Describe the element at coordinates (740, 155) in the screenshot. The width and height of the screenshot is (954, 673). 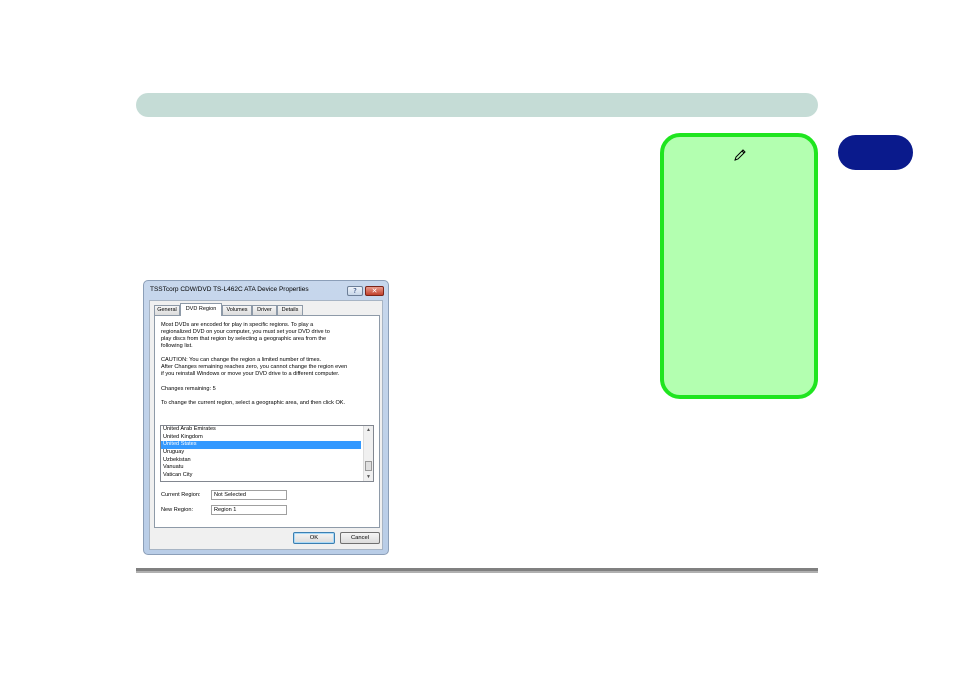
I see `pencil-icon` at that location.